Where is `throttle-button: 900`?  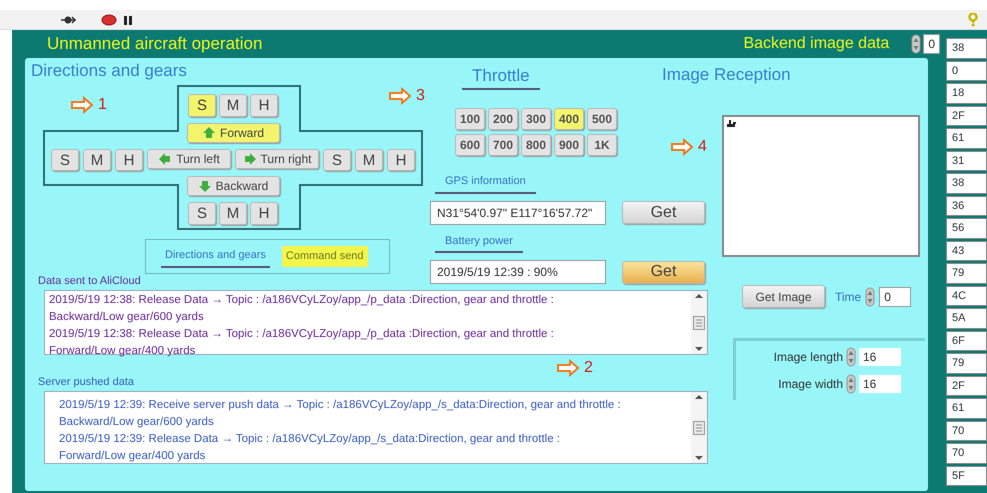
throttle-button: 900 is located at coordinates (569, 145).